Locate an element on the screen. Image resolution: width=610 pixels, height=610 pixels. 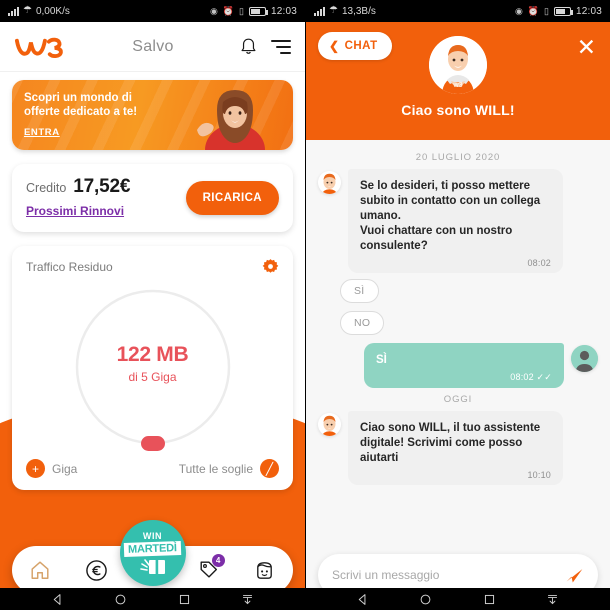
message-time: 08:02 is located at coordinates (539, 263).